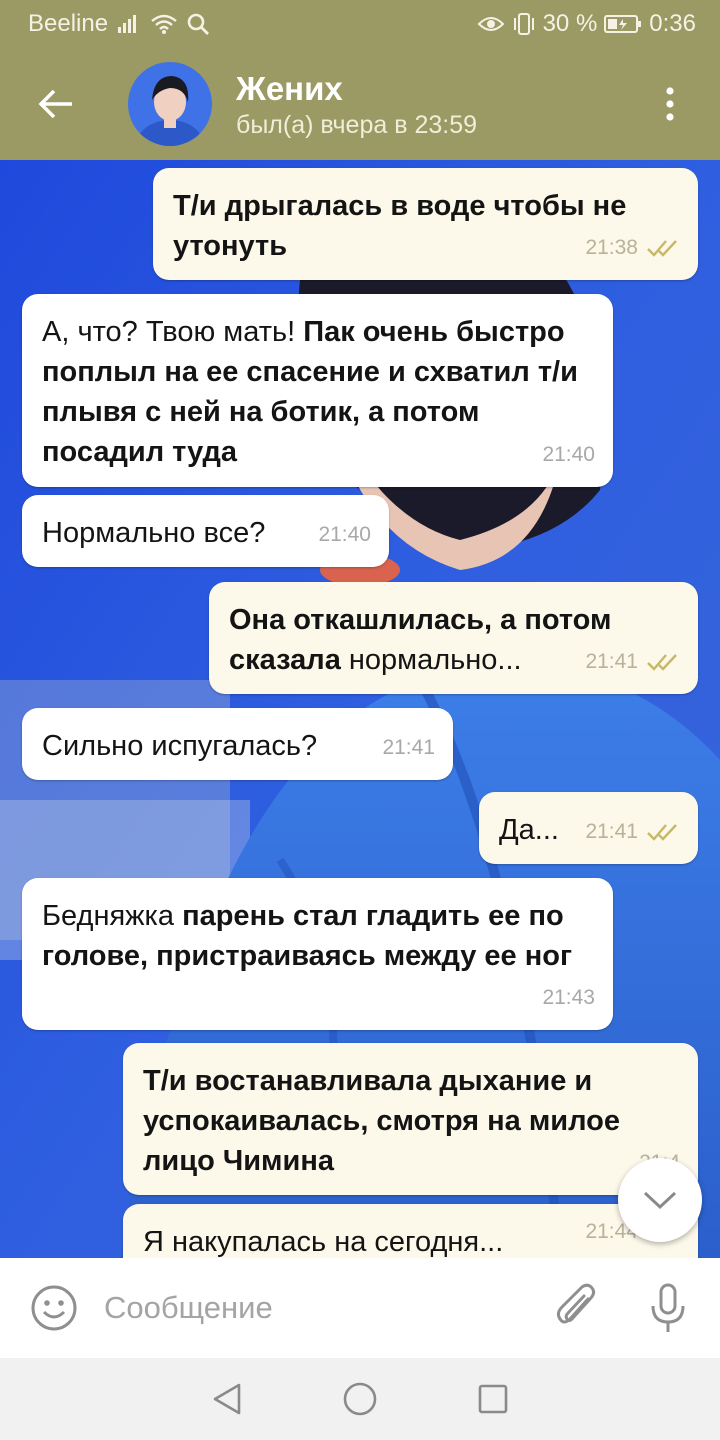  I want to click on message-meta: 21:43, so click(568, 998).